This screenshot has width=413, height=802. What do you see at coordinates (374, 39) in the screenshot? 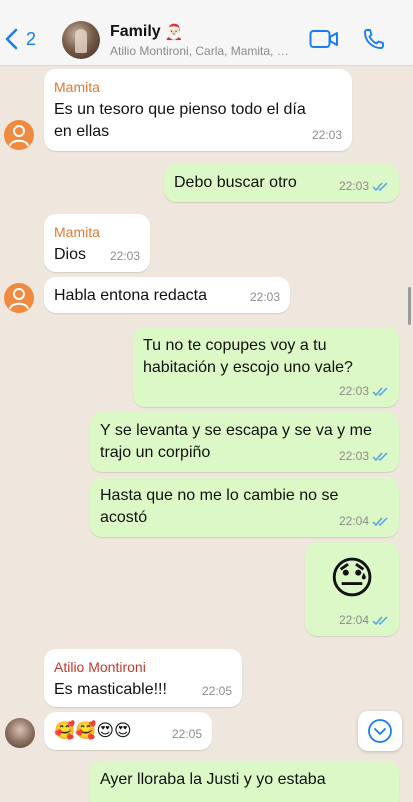
I see `phone-icon` at bounding box center [374, 39].